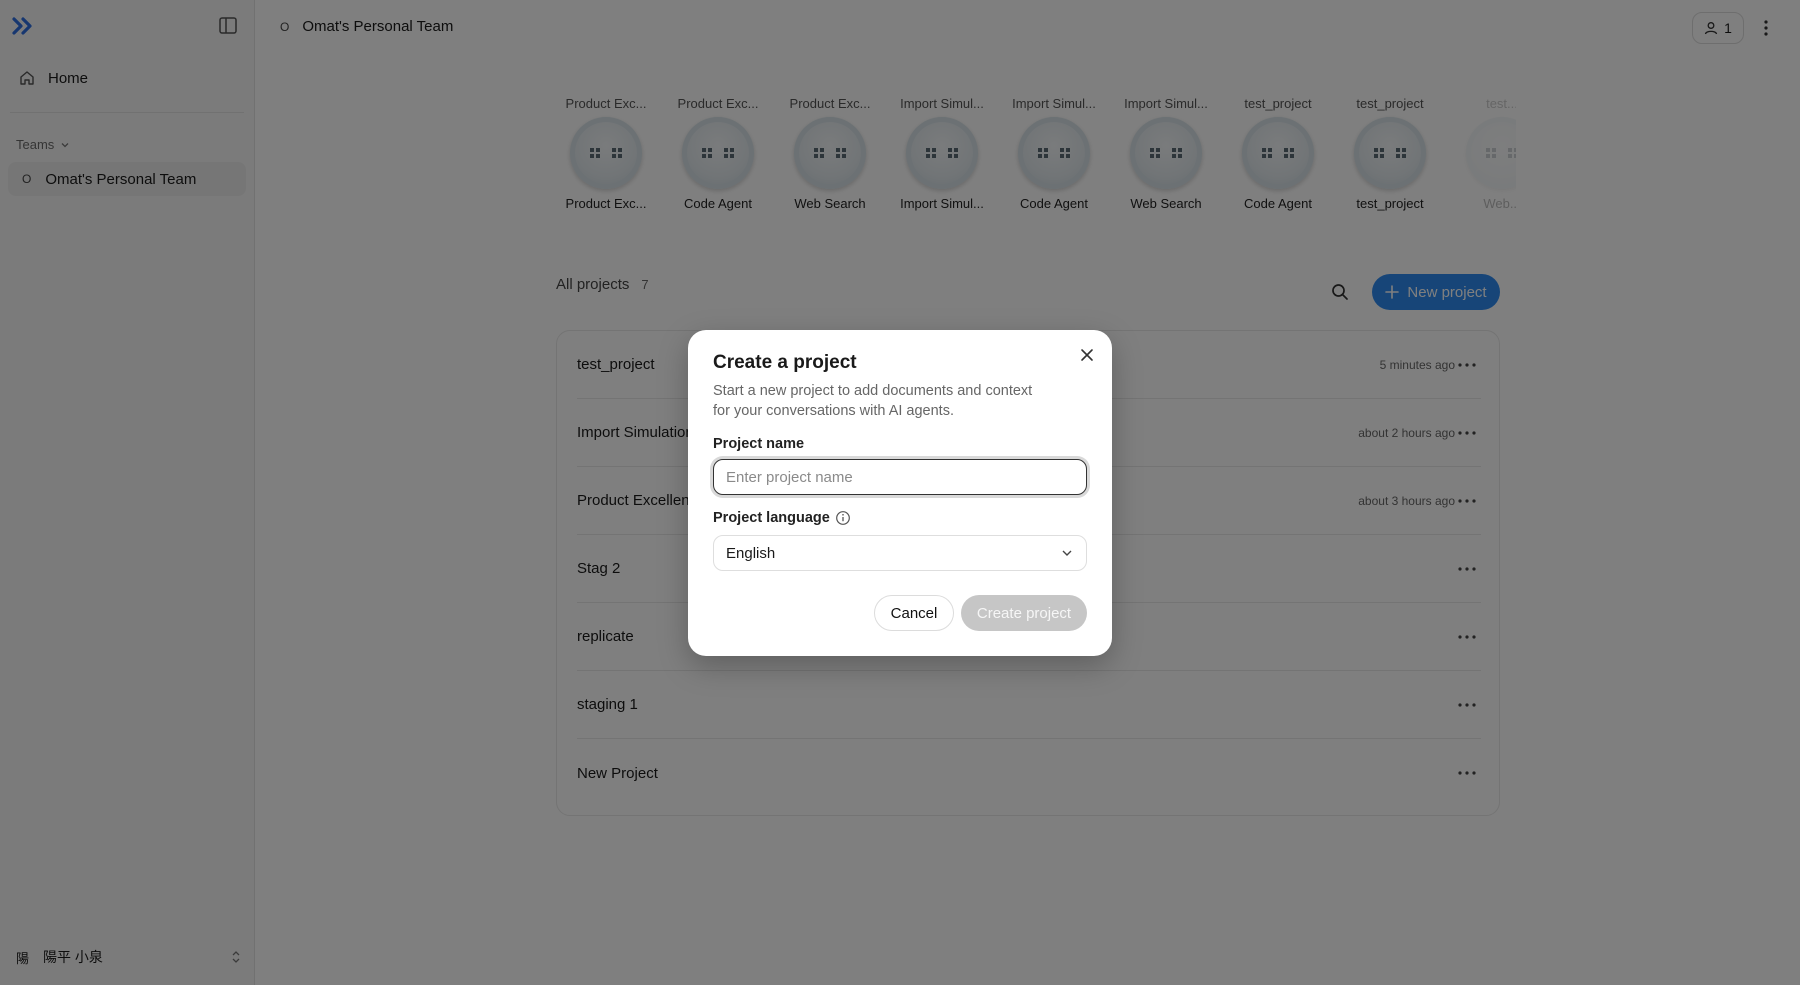  I want to click on project-language-label-row: Project language, so click(782, 518).